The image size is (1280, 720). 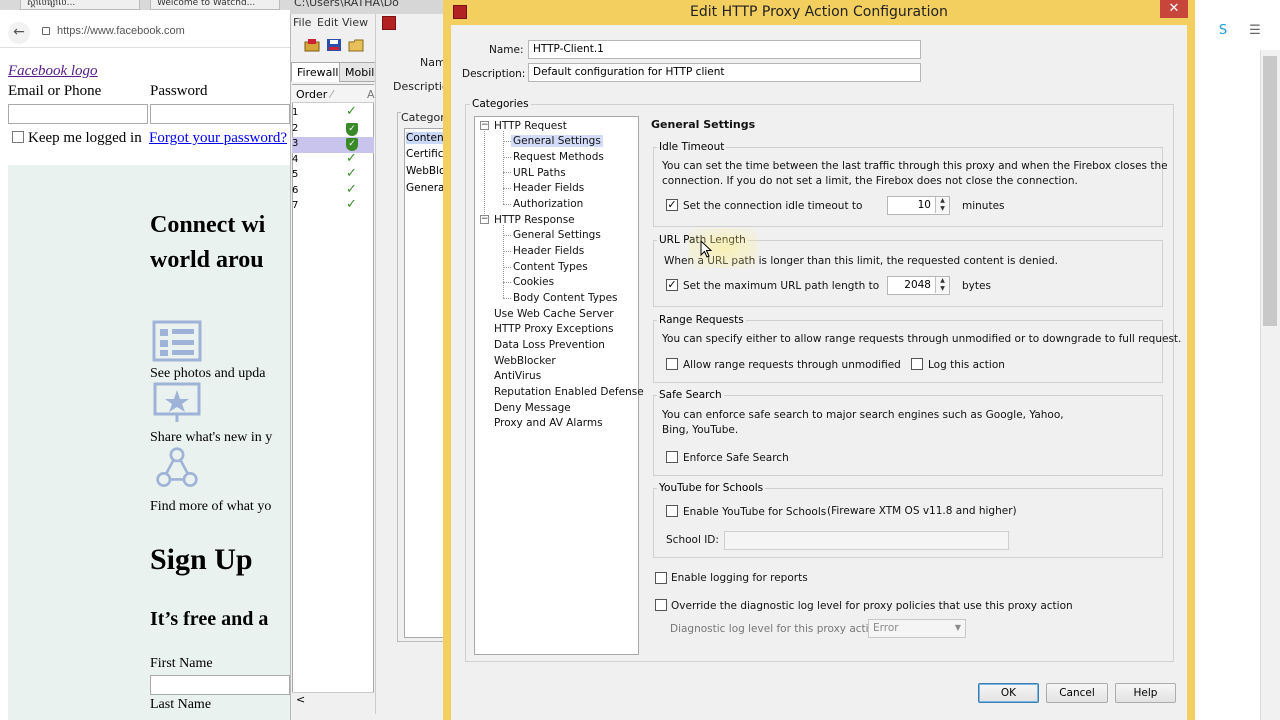 What do you see at coordinates (1255, 31) in the screenshot?
I see `menu-icon: ☰` at bounding box center [1255, 31].